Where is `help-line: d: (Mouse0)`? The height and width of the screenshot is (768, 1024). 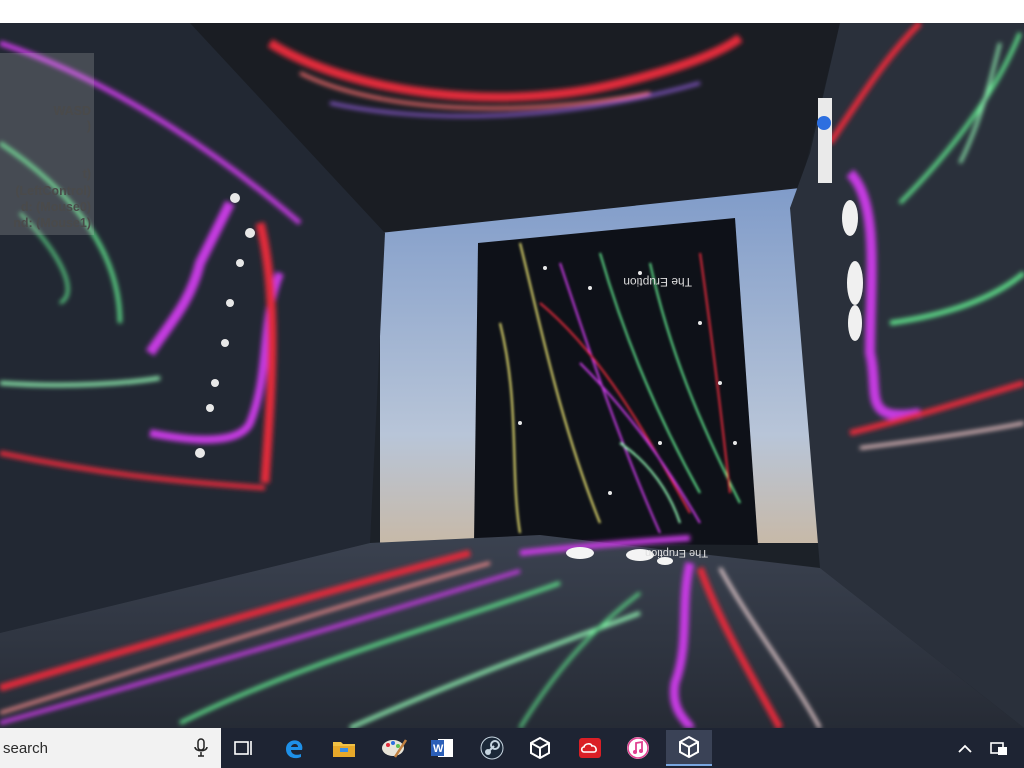 help-line: d: (Mouse0) is located at coordinates (55, 207).